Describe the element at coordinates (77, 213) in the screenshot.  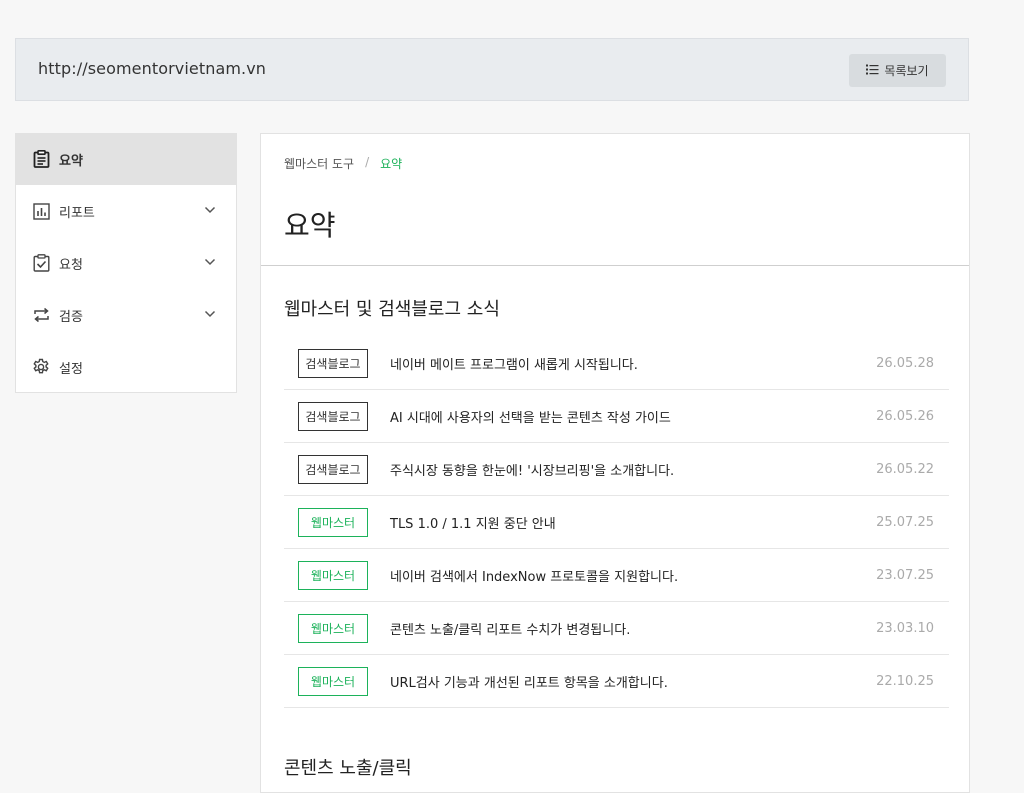
I see `sidebar-item-label: 리포트` at that location.